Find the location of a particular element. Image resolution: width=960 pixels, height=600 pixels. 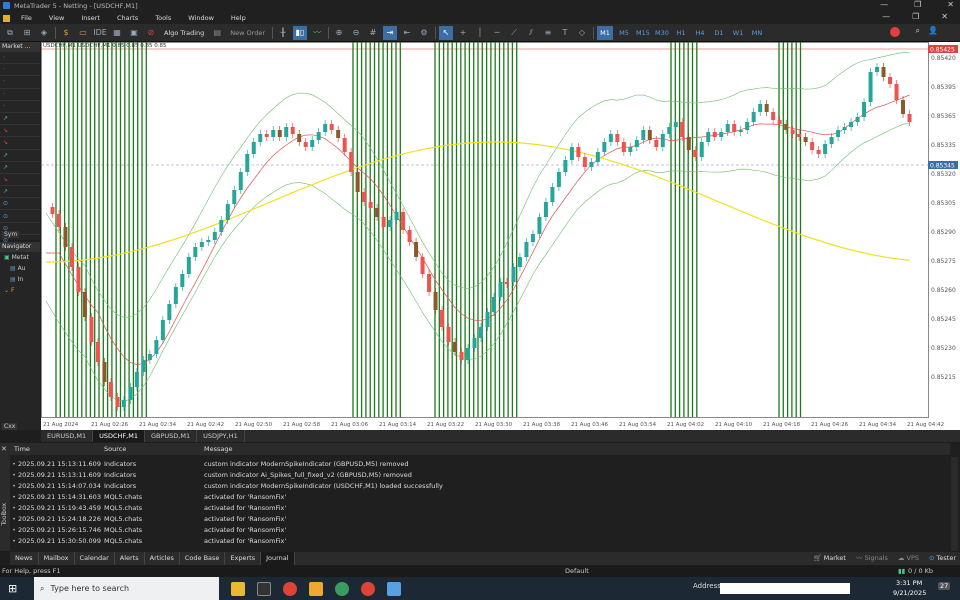

new-order-icon: ▤ is located at coordinates (217, 33).